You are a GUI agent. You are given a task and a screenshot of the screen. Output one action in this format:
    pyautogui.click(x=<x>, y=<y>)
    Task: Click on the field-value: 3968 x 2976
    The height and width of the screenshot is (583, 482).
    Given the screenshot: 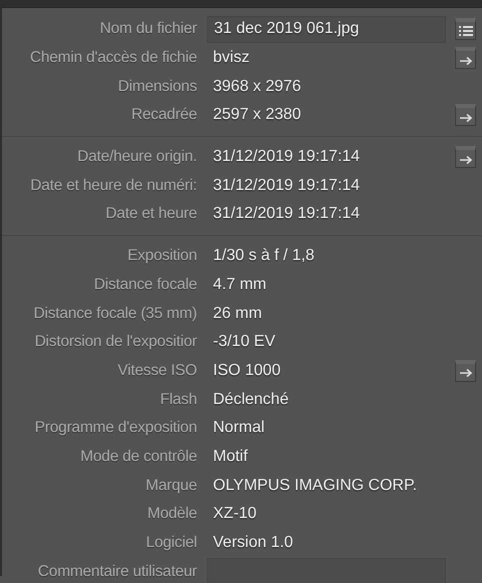 What is the action you would take?
    pyautogui.click(x=257, y=87)
    